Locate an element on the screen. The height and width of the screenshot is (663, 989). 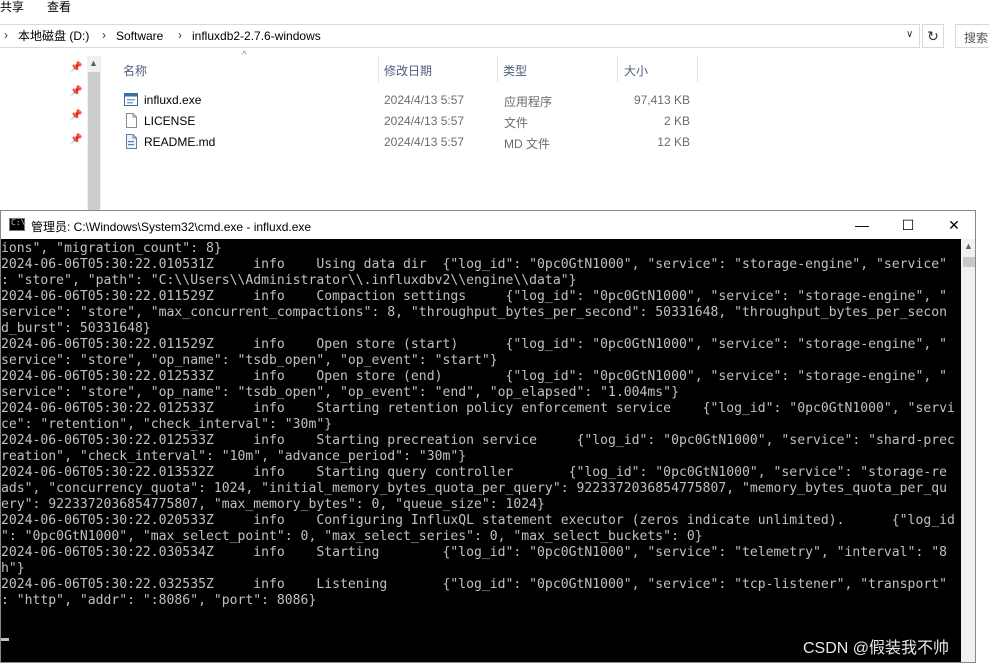
file-size: 2 KB is located at coordinates (676, 121).